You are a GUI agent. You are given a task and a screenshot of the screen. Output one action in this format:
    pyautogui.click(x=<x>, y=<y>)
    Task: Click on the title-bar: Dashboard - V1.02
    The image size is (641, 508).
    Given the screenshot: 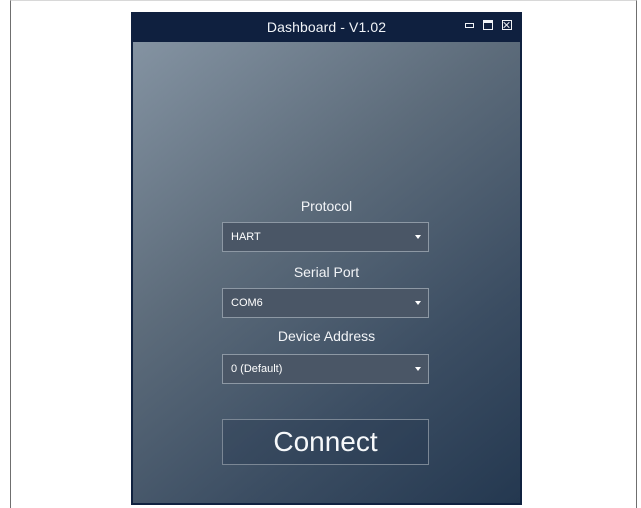 What is the action you would take?
    pyautogui.click(x=326, y=27)
    